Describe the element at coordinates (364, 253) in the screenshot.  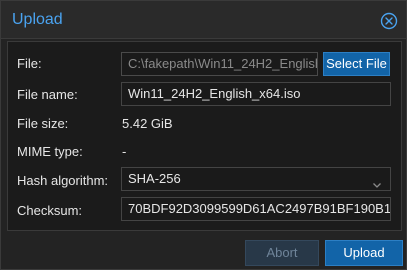
I see `upload-button: Upload` at that location.